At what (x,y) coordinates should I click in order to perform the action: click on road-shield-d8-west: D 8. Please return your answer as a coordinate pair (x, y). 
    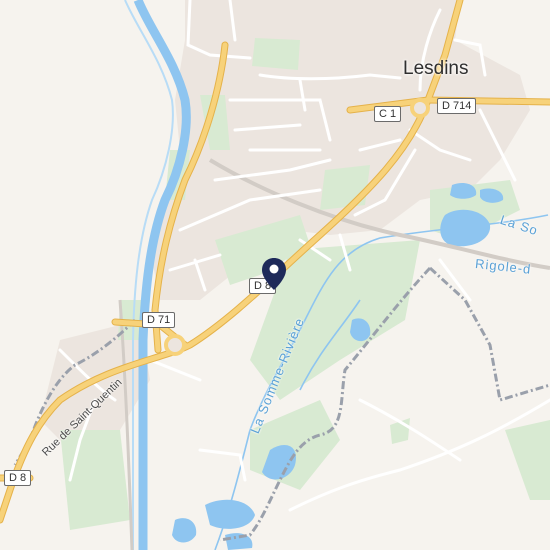
    Looking at the image, I should click on (18, 478).